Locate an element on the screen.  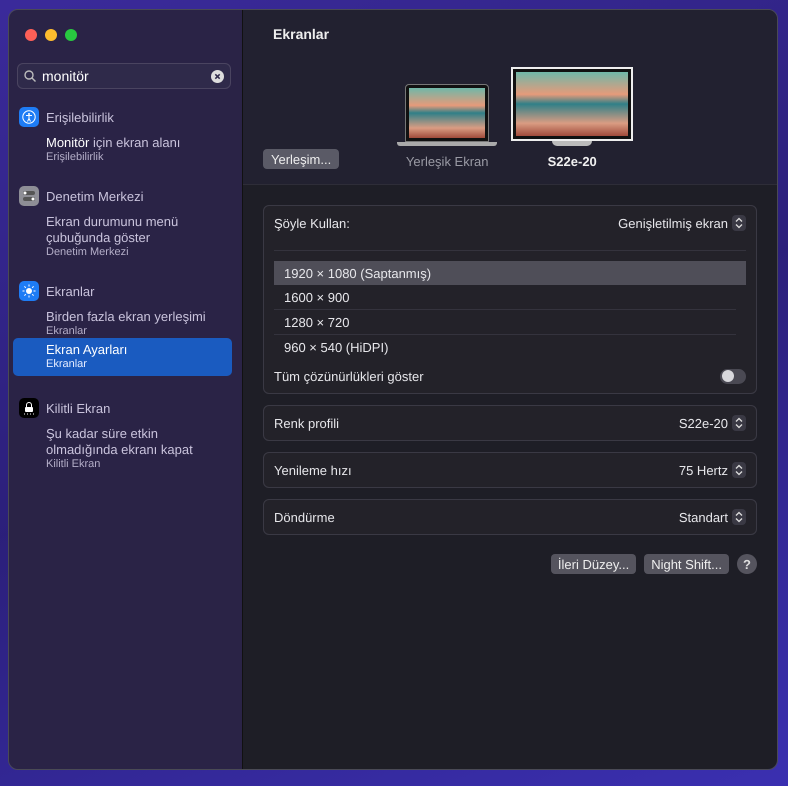
setting-label: Tüm çözünürlükleri göster is located at coordinates (349, 376).